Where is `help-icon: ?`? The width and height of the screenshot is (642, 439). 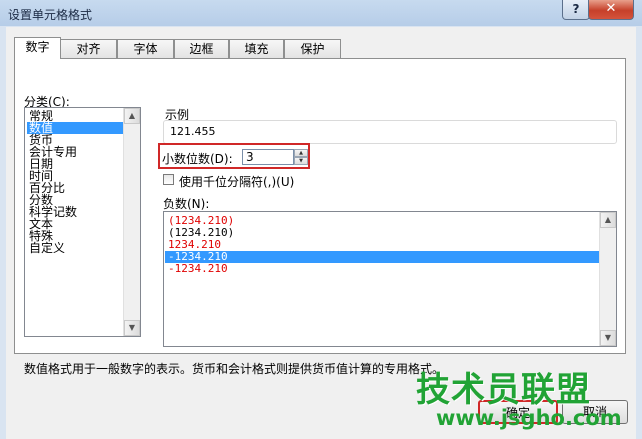
help-icon: ? is located at coordinates (576, 10).